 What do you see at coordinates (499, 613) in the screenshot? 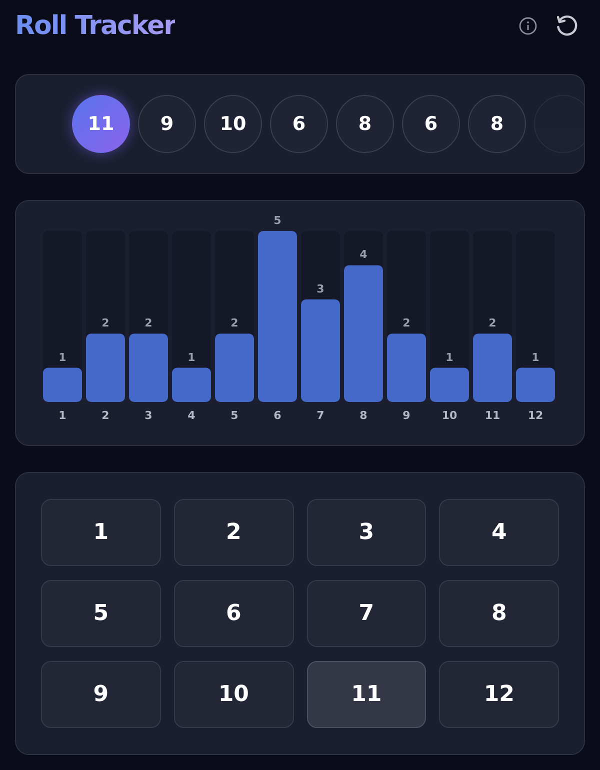
I see `number-button: 8` at bounding box center [499, 613].